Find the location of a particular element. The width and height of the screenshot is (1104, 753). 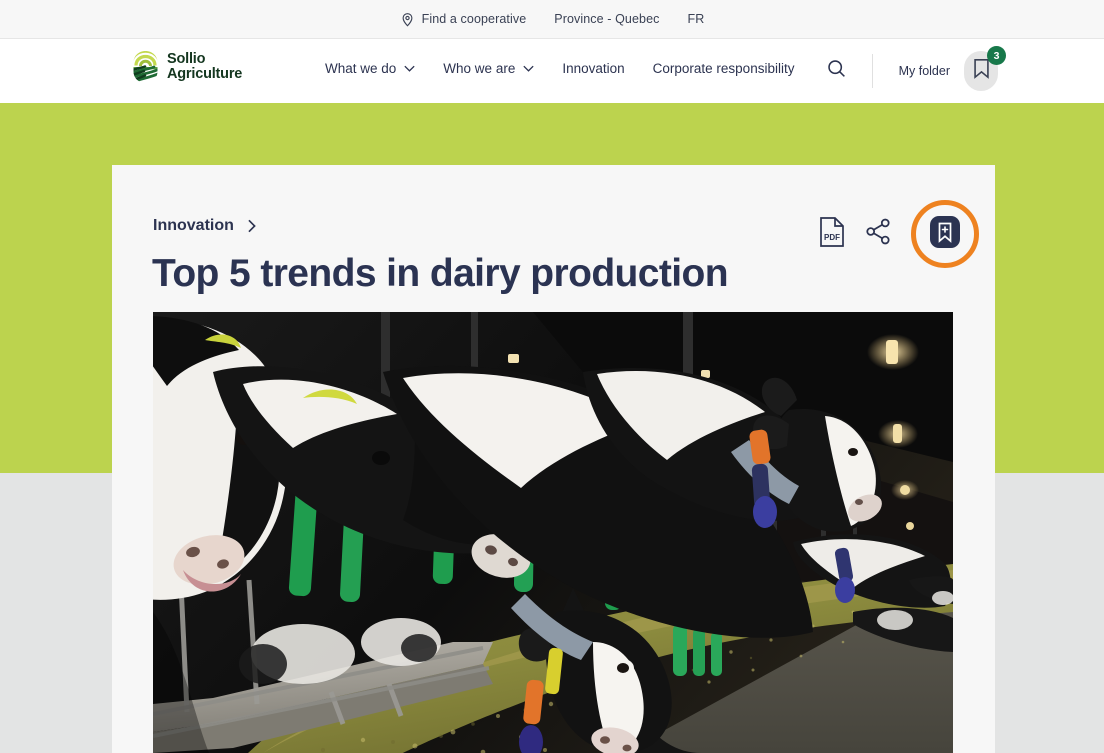

logo-line-1: Sollio is located at coordinates (186, 58).